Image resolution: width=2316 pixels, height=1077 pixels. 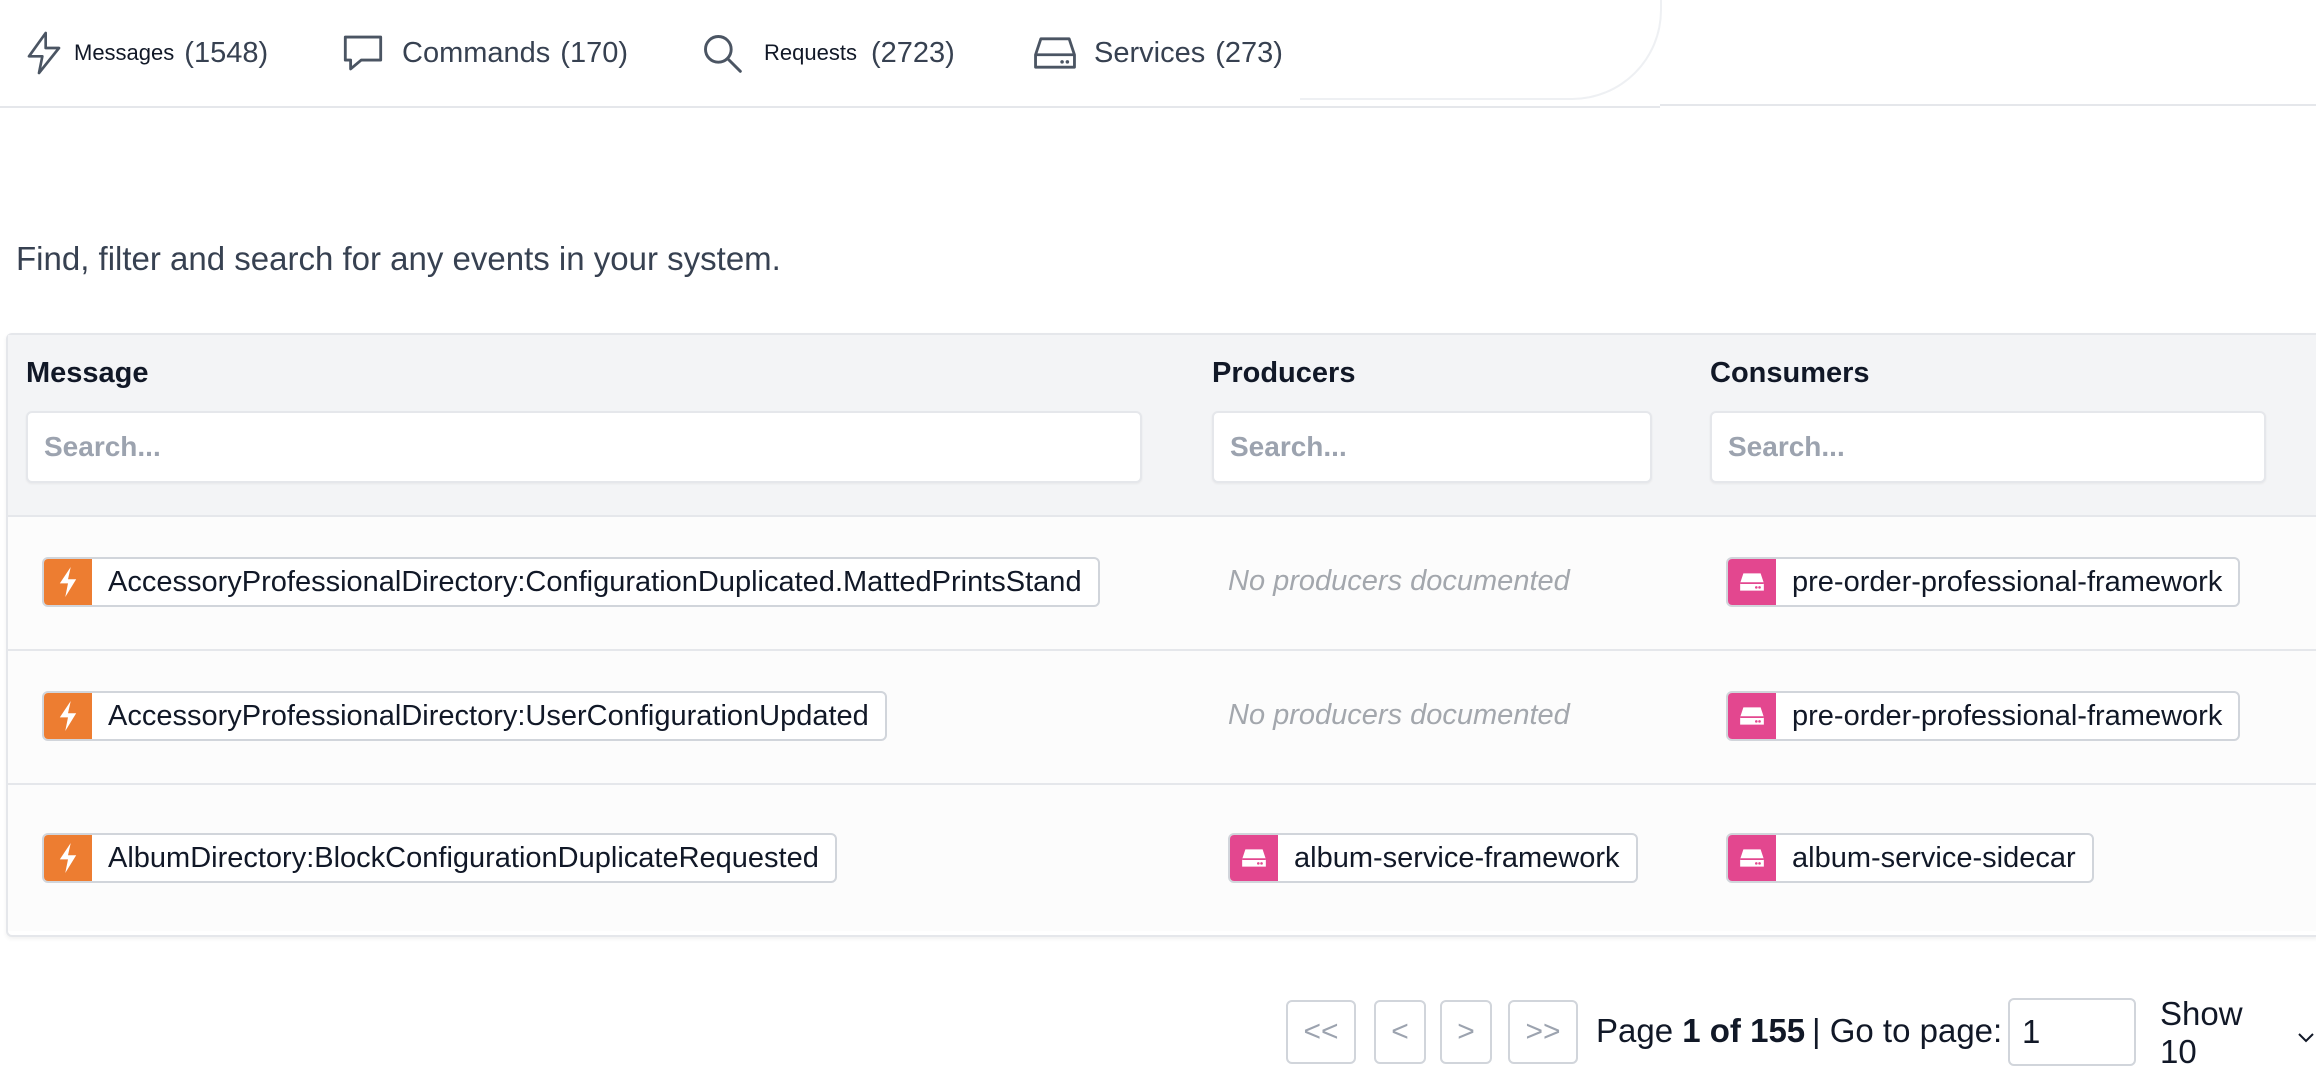 What do you see at coordinates (1284, 373) in the screenshot?
I see `column-header-producers: Producers` at bounding box center [1284, 373].